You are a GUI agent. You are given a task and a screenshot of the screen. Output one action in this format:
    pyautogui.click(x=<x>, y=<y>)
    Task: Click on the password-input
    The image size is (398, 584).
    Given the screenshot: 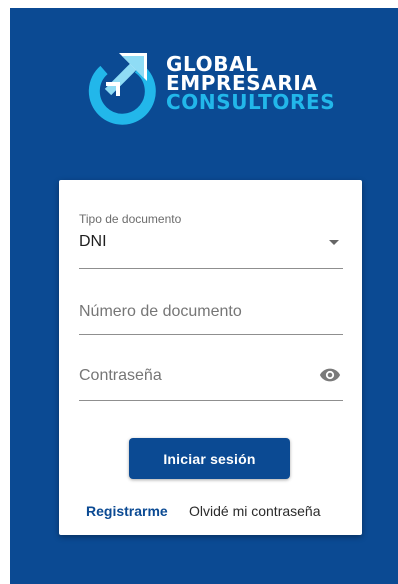 What is the action you would take?
    pyautogui.click(x=189, y=376)
    